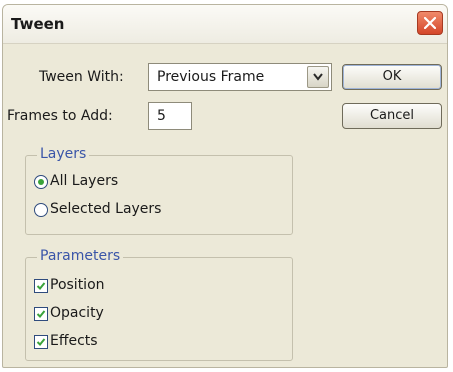 Image resolution: width=453 pixels, height=372 pixels. I want to click on frames-to-add-input: 5, so click(170, 116).